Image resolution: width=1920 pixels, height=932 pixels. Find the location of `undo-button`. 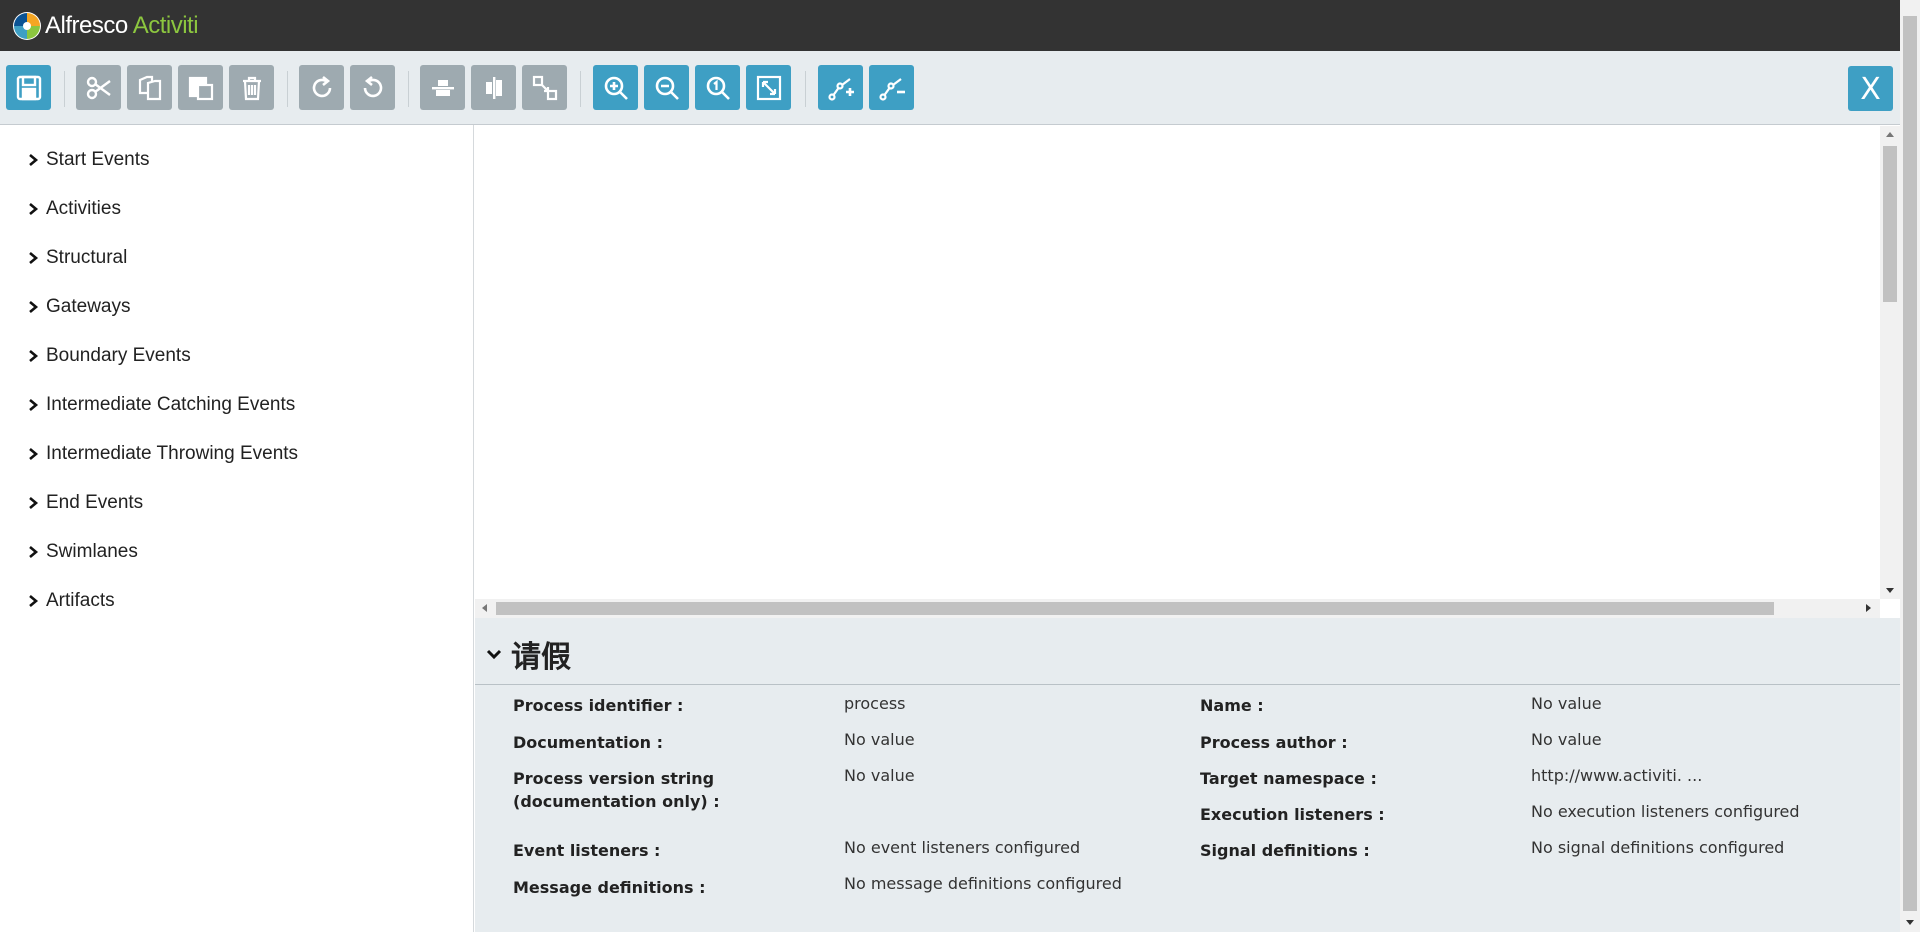

undo-button is located at coordinates (372, 87).